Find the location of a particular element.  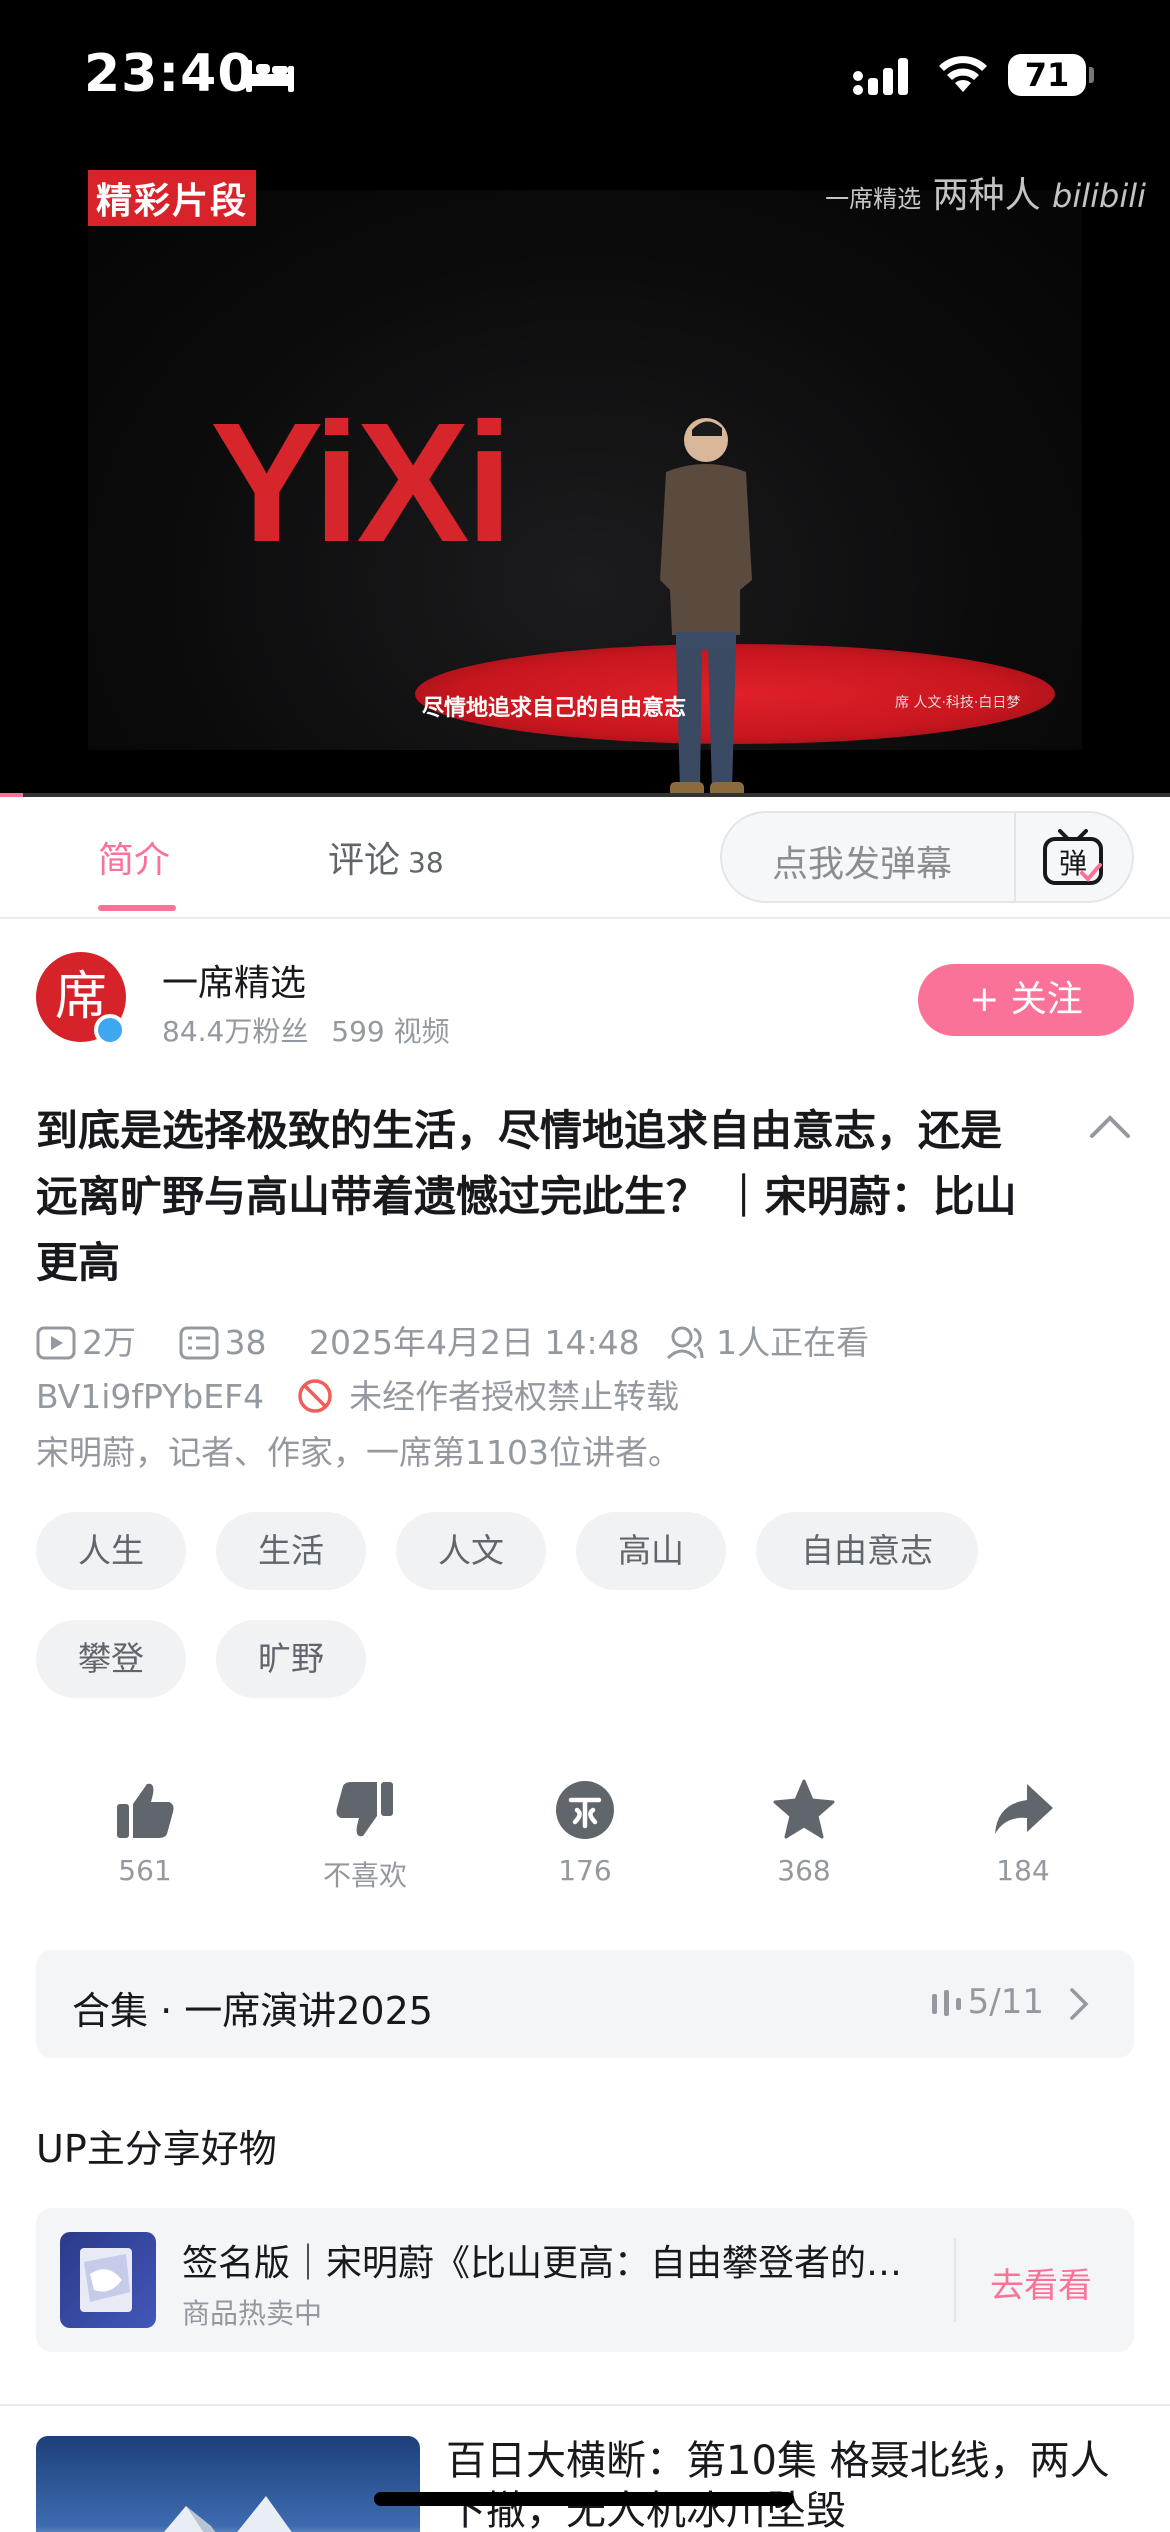

uploader-row: 席 一席精选 84.4万粉丝 599 视频 + 关注 is located at coordinates (585, 1005).